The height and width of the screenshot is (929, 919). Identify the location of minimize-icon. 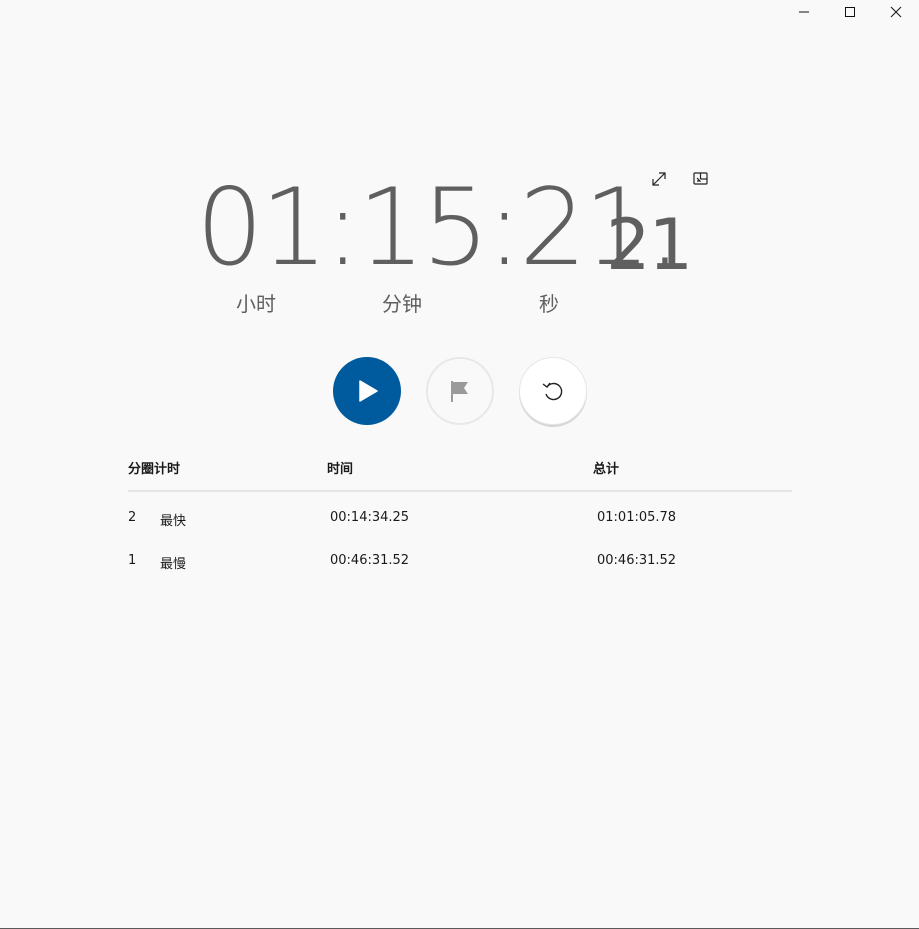
(804, 12).